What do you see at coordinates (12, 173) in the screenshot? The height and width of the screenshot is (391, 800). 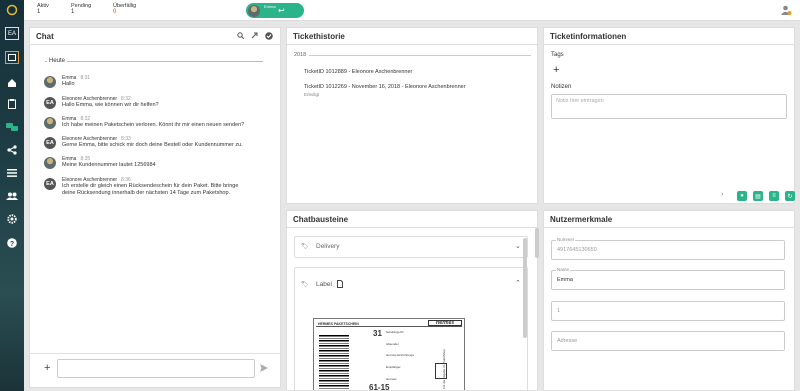 I see `list-icon` at bounding box center [12, 173].